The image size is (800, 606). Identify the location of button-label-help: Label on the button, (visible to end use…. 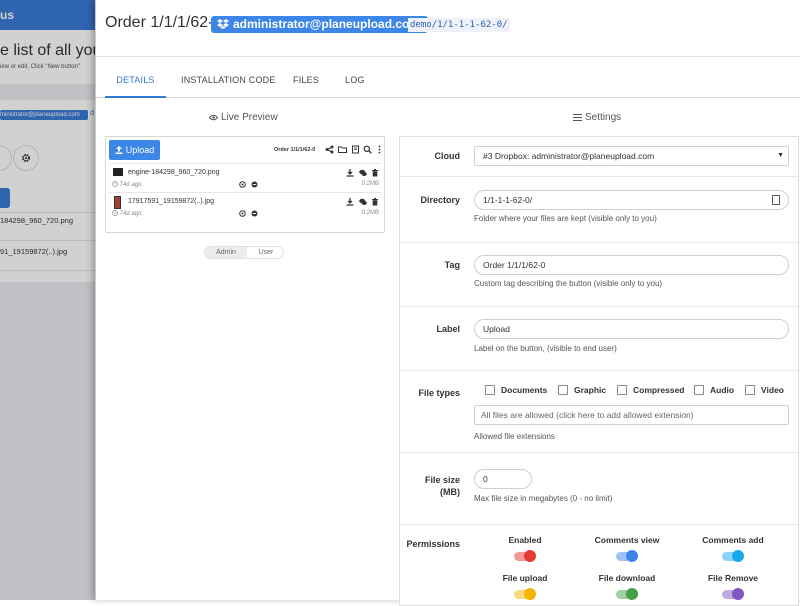
(545, 348).